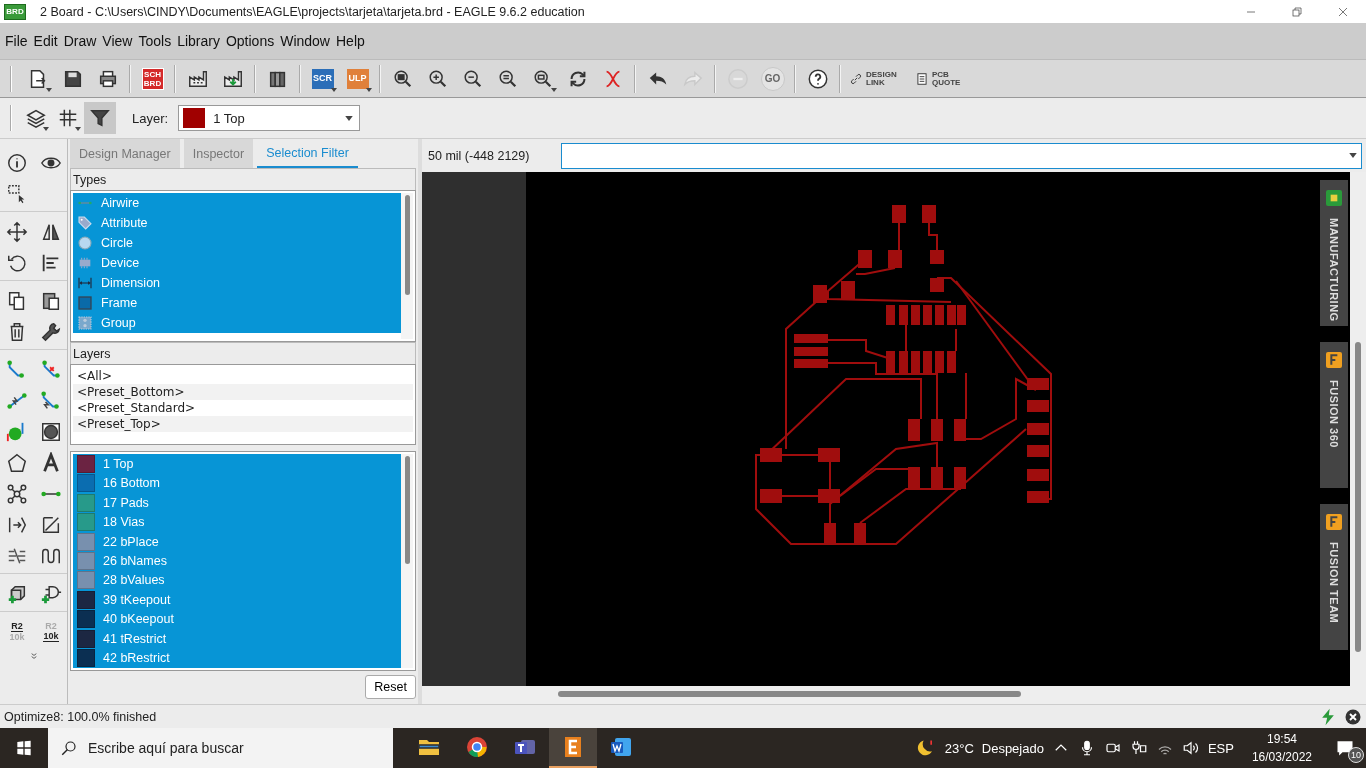 The height and width of the screenshot is (768, 1366). I want to click on battery-plug-icon, so click(1138, 748).